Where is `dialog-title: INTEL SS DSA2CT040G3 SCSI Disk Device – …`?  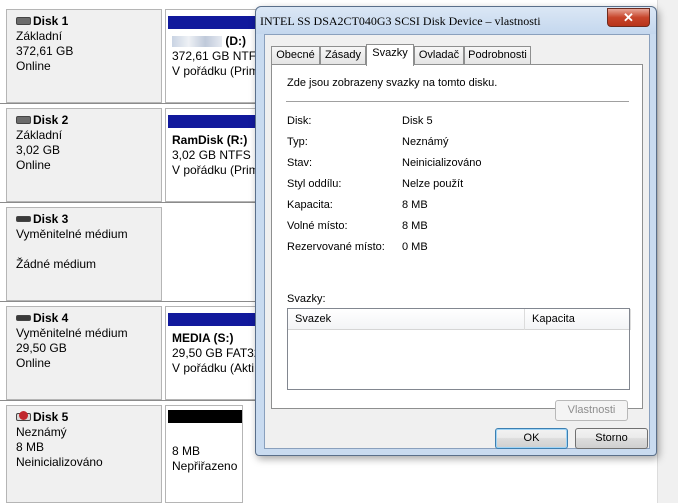 dialog-title: INTEL SS DSA2CT040G3 SCSI Disk Device – … is located at coordinates (400, 21).